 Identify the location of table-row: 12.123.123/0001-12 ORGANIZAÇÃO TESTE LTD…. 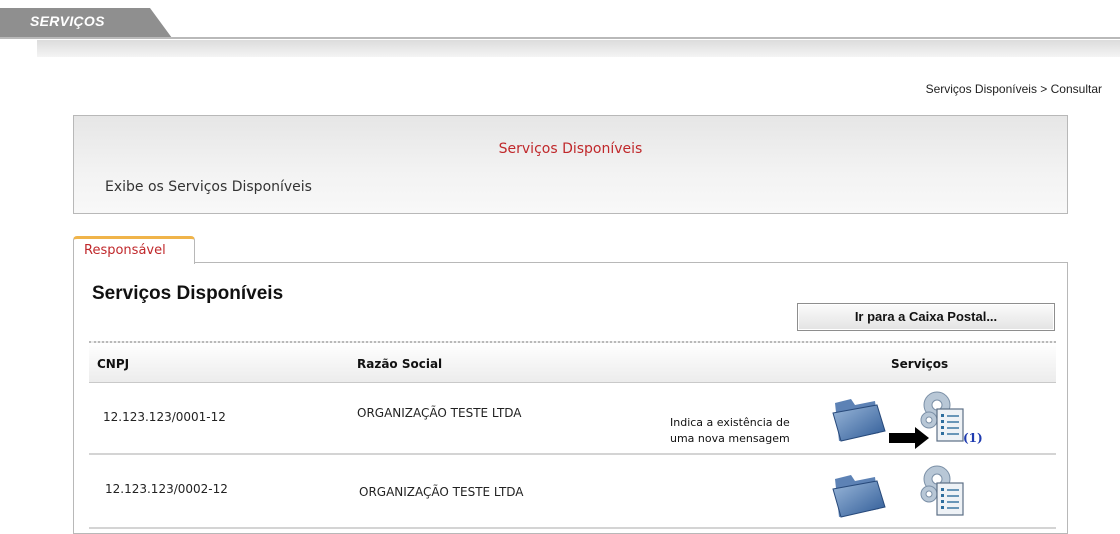
(572, 418).